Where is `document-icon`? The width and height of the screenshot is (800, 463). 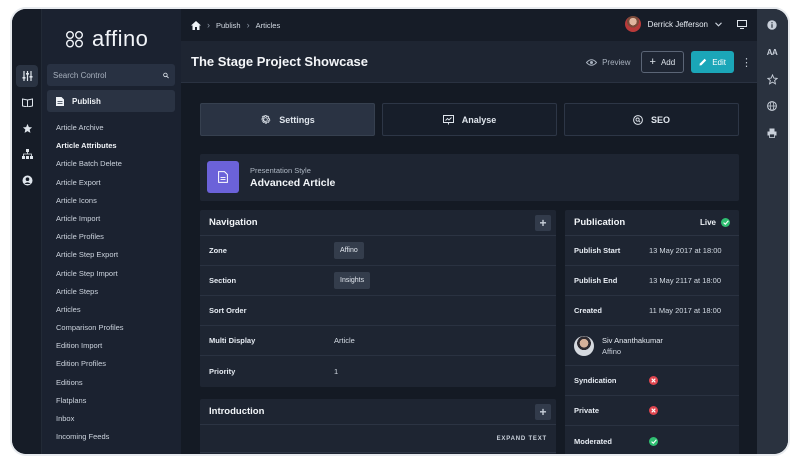
document-icon is located at coordinates (223, 177).